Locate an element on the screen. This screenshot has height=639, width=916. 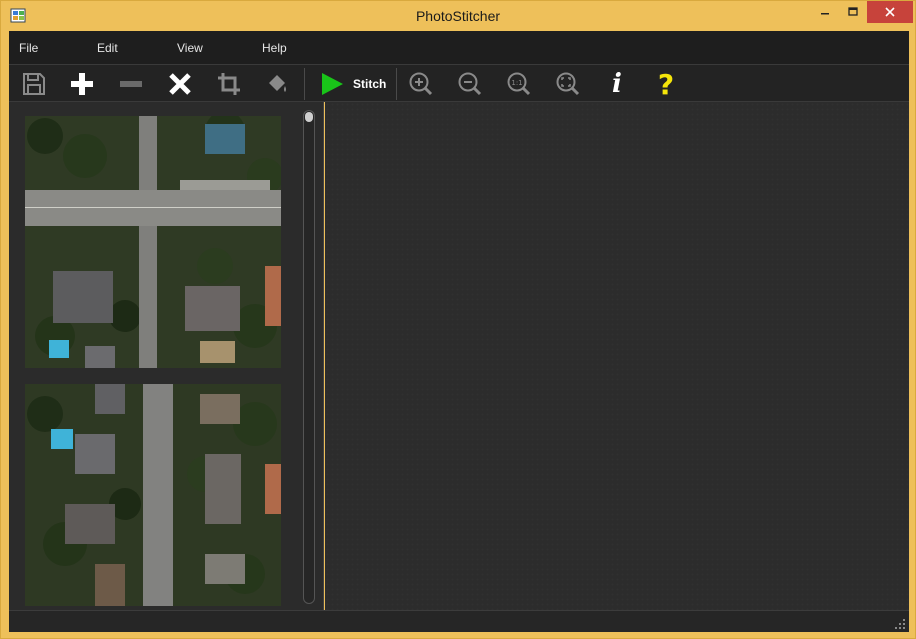
zoom-out-icon is located at coordinates (470, 84).